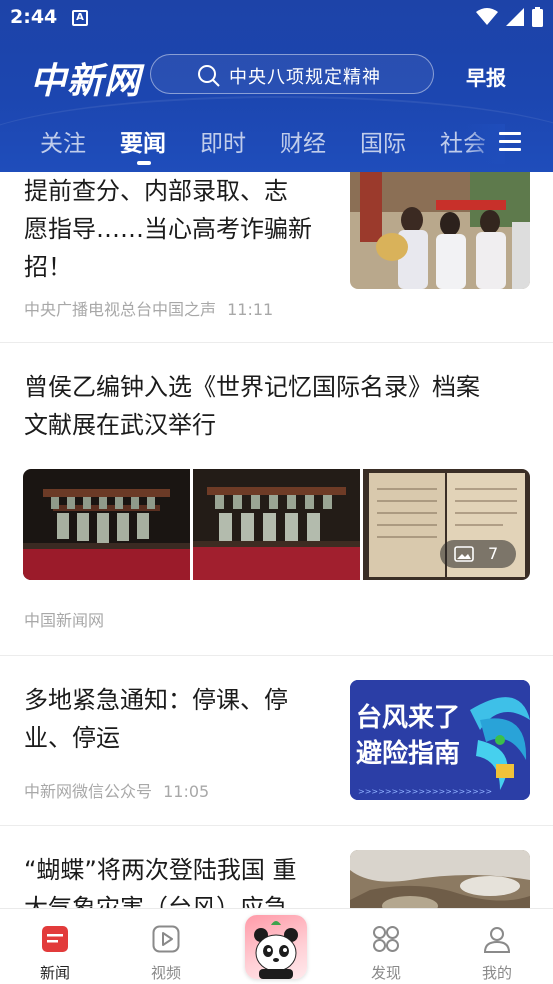 Image resolution: width=553 pixels, height=984 pixels. I want to click on photo-grid: 7, so click(276, 524).